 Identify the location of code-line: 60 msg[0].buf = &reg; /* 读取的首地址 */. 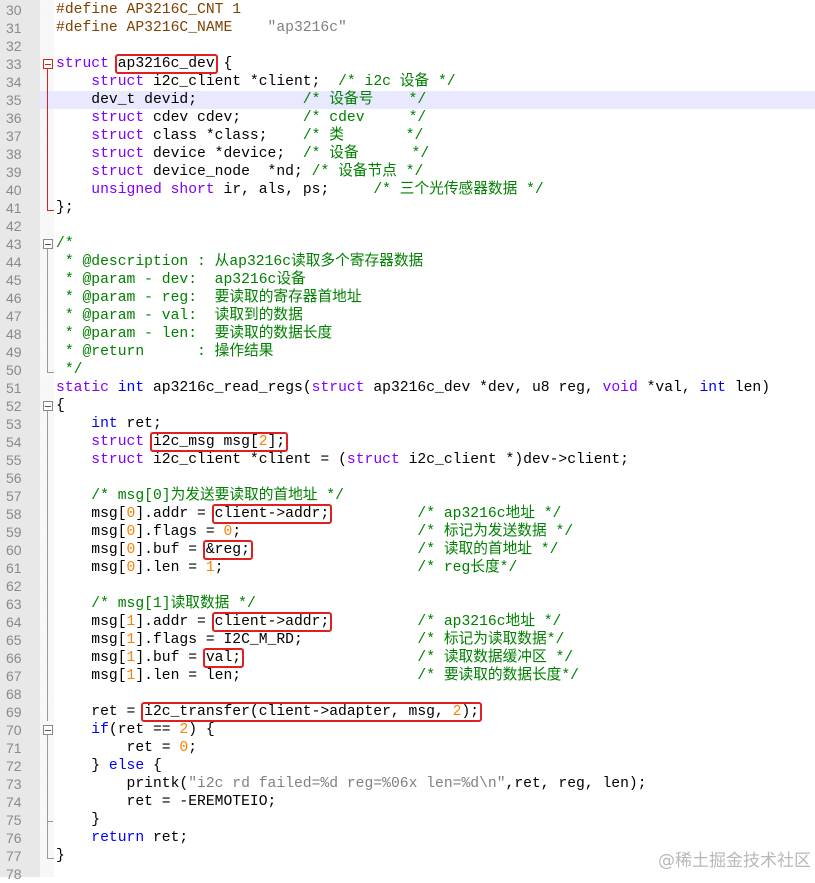
(407, 550).